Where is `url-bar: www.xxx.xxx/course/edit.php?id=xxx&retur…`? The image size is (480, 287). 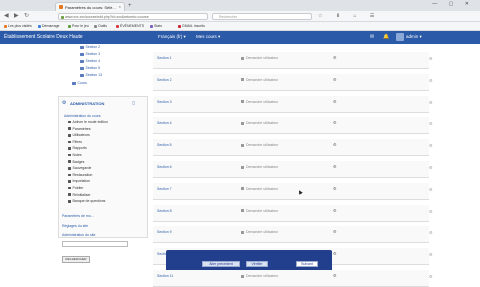
url-bar: www.xxx.xxx/course/edit.php?id=xxx&retur… is located at coordinates (133, 16).